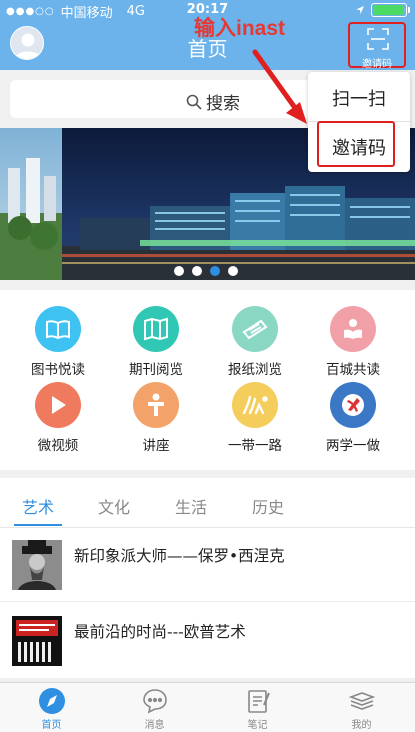  What do you see at coordinates (258, 701) in the screenshot?
I see `note-icon` at bounding box center [258, 701].